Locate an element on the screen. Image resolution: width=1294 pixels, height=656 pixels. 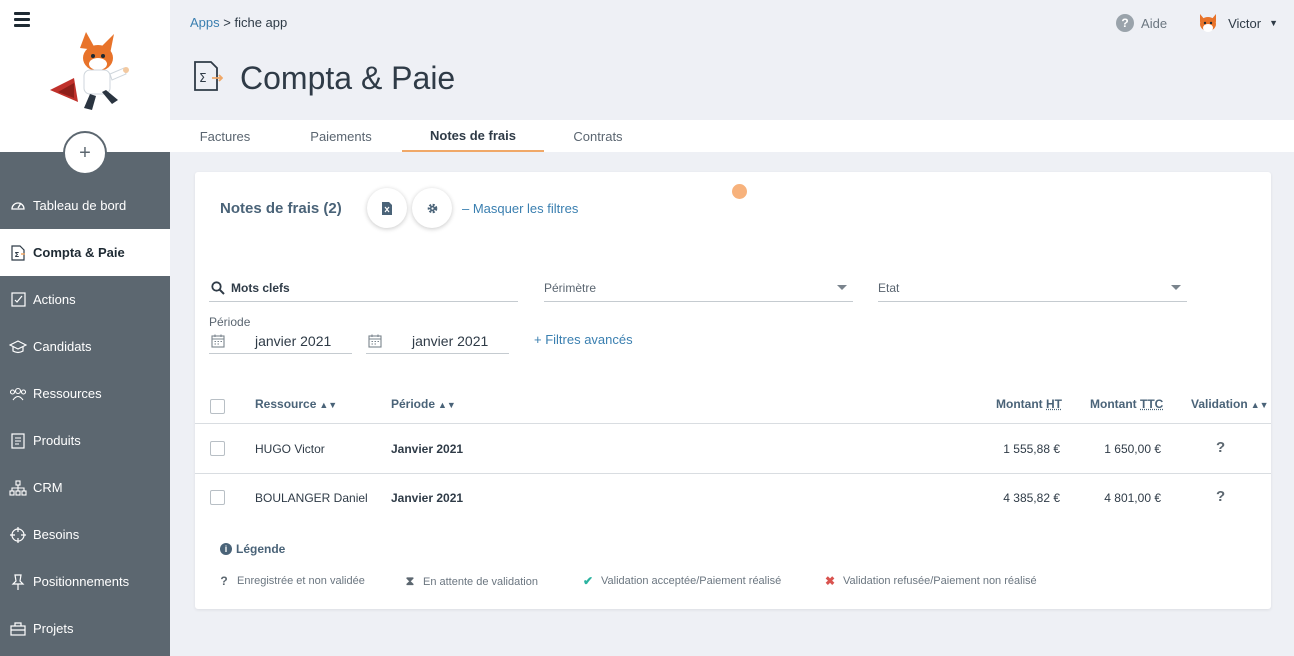
sidebar-item-tableau-de-bord: Tableau de bord is located at coordinates (85, 205).